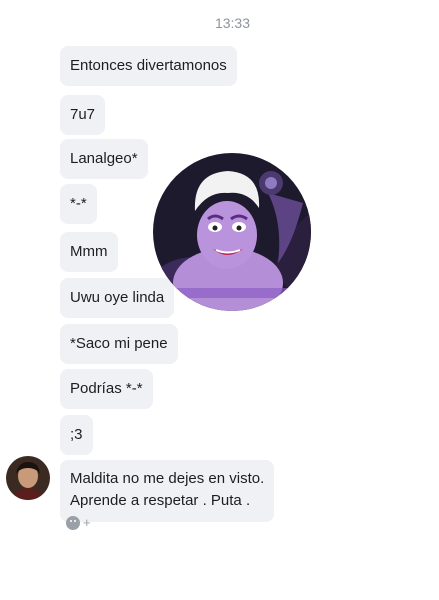  What do you see at coordinates (167, 478) in the screenshot?
I see `message-line-1: Maldita no me dejes en visto.` at bounding box center [167, 478].